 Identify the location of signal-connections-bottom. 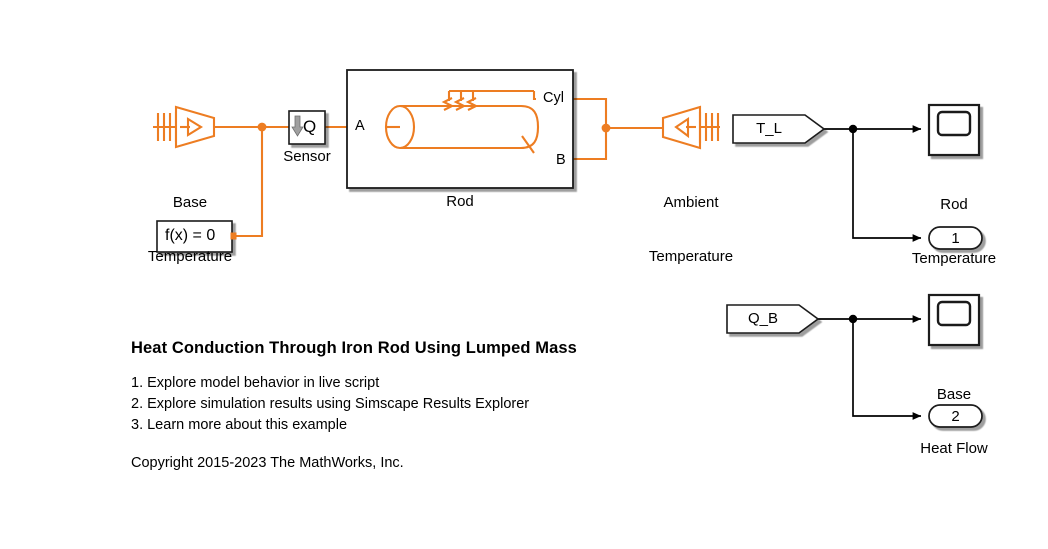
(870, 367).